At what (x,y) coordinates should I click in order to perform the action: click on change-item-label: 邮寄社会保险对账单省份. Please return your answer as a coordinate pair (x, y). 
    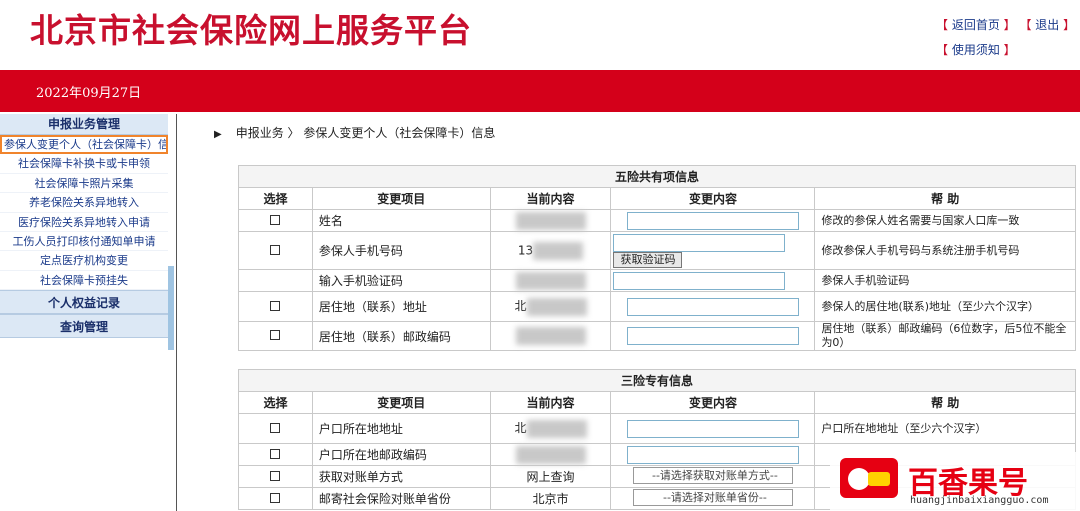
    Looking at the image, I should click on (401, 498).